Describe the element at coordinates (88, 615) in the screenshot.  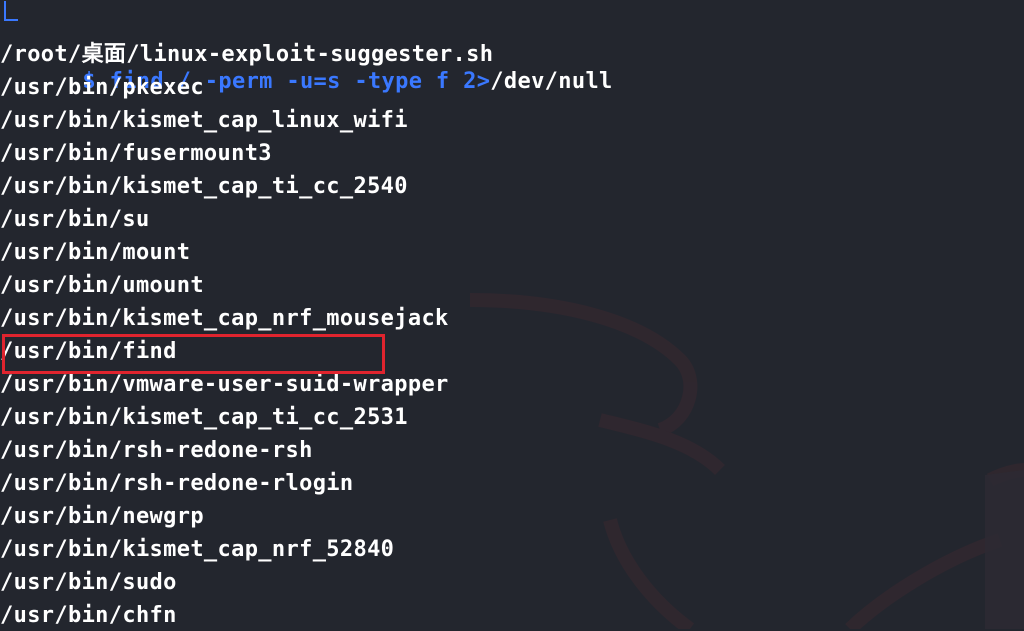
I see `output-line: /usr/bin/chfn` at that location.